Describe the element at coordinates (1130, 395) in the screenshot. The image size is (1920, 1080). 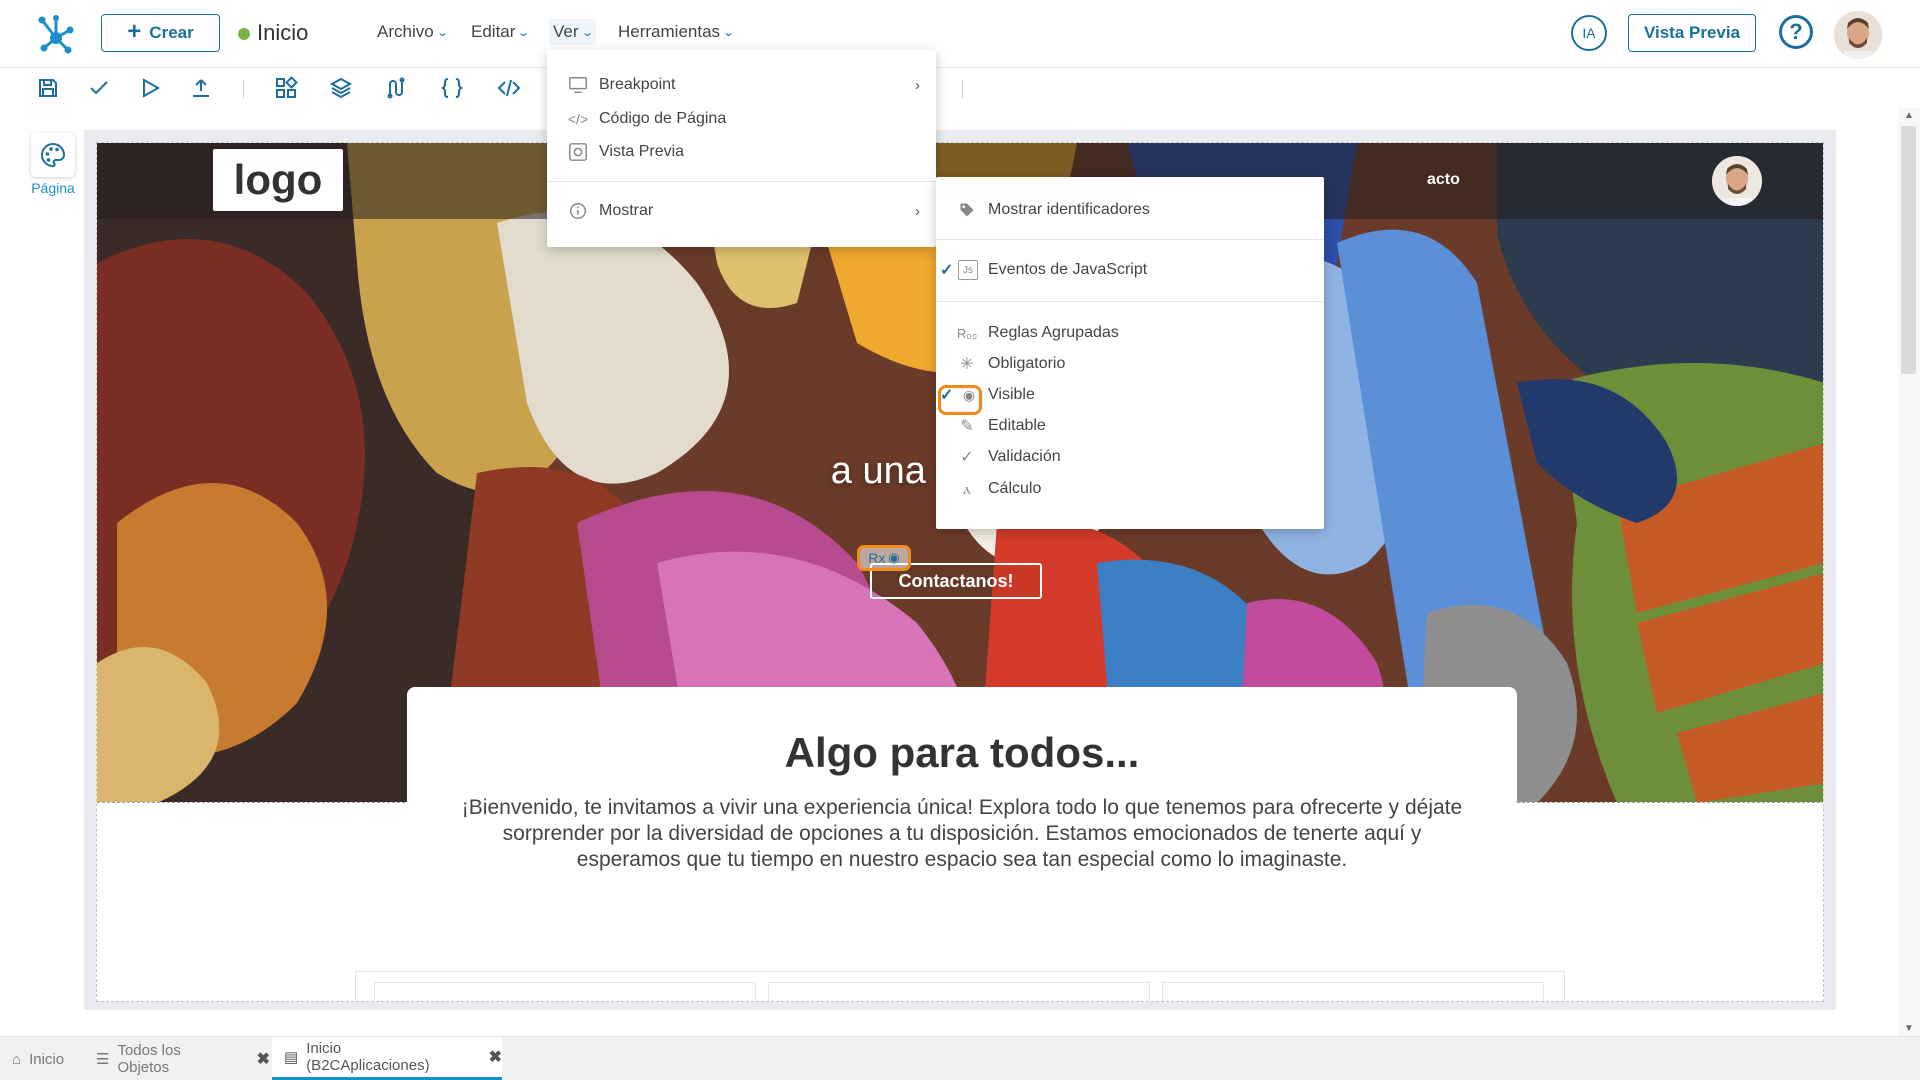
I see `menu-item-visible: ✓ ◉ Visible` at that location.